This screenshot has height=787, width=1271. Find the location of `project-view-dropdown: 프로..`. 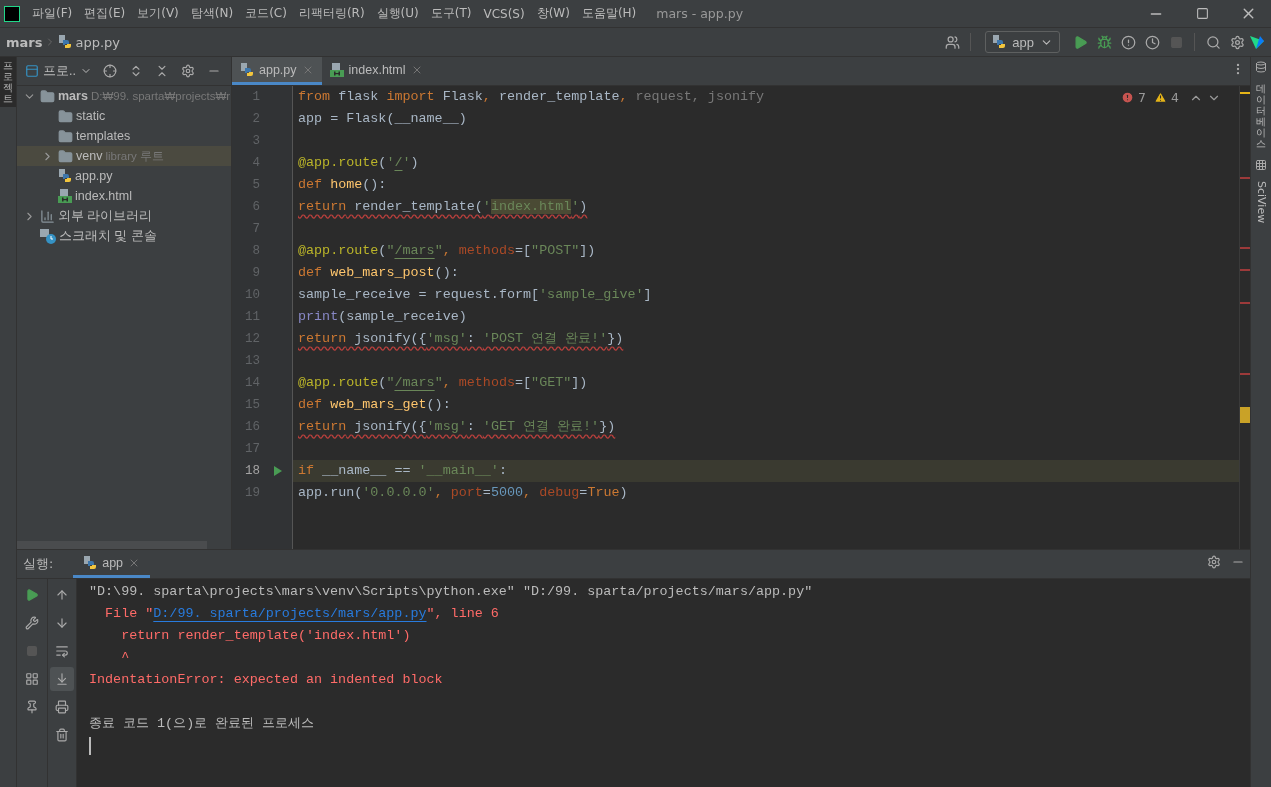

project-view-dropdown: 프로.. is located at coordinates (60, 71).